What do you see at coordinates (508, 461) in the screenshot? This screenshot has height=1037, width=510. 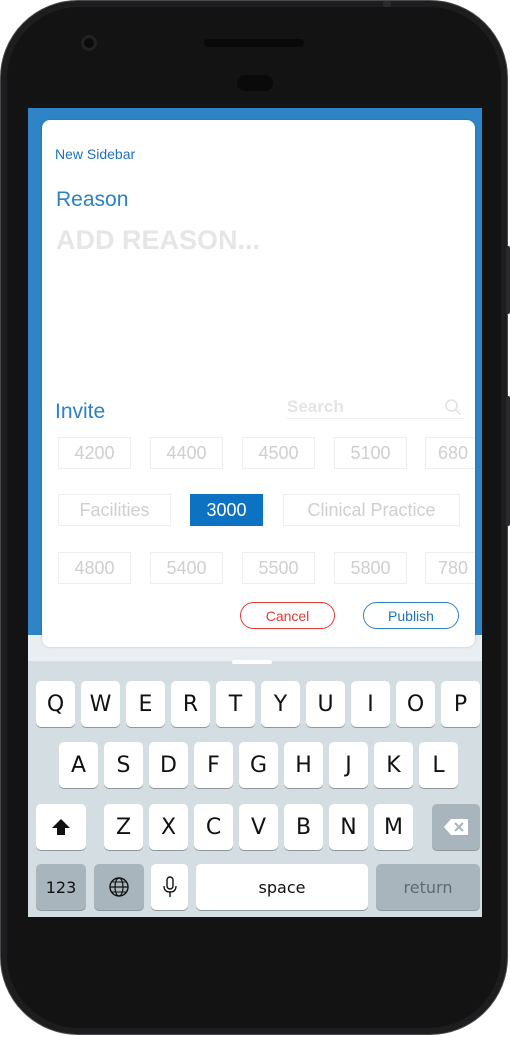 I see `power-button` at bounding box center [508, 461].